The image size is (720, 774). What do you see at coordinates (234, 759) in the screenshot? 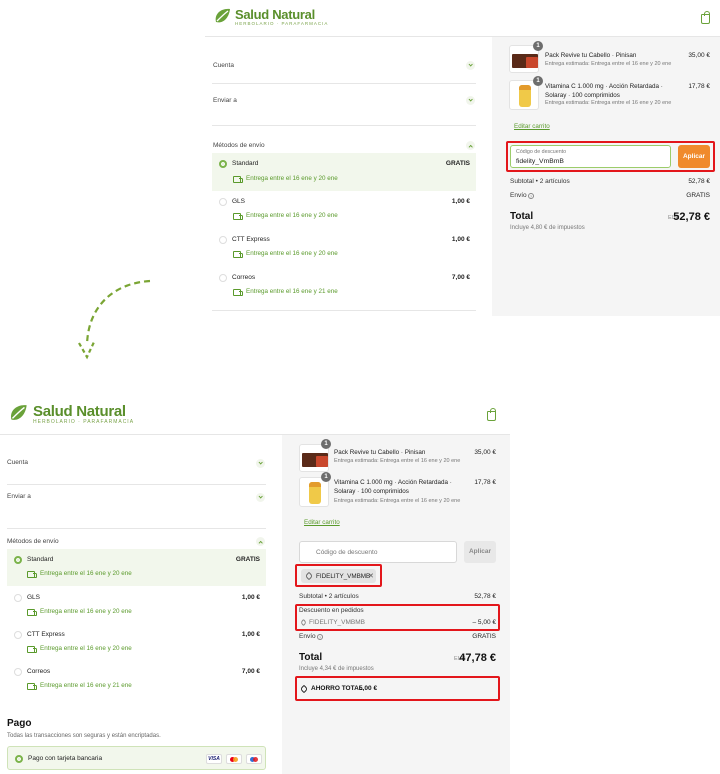
I see `mastercard-icon` at bounding box center [234, 759].